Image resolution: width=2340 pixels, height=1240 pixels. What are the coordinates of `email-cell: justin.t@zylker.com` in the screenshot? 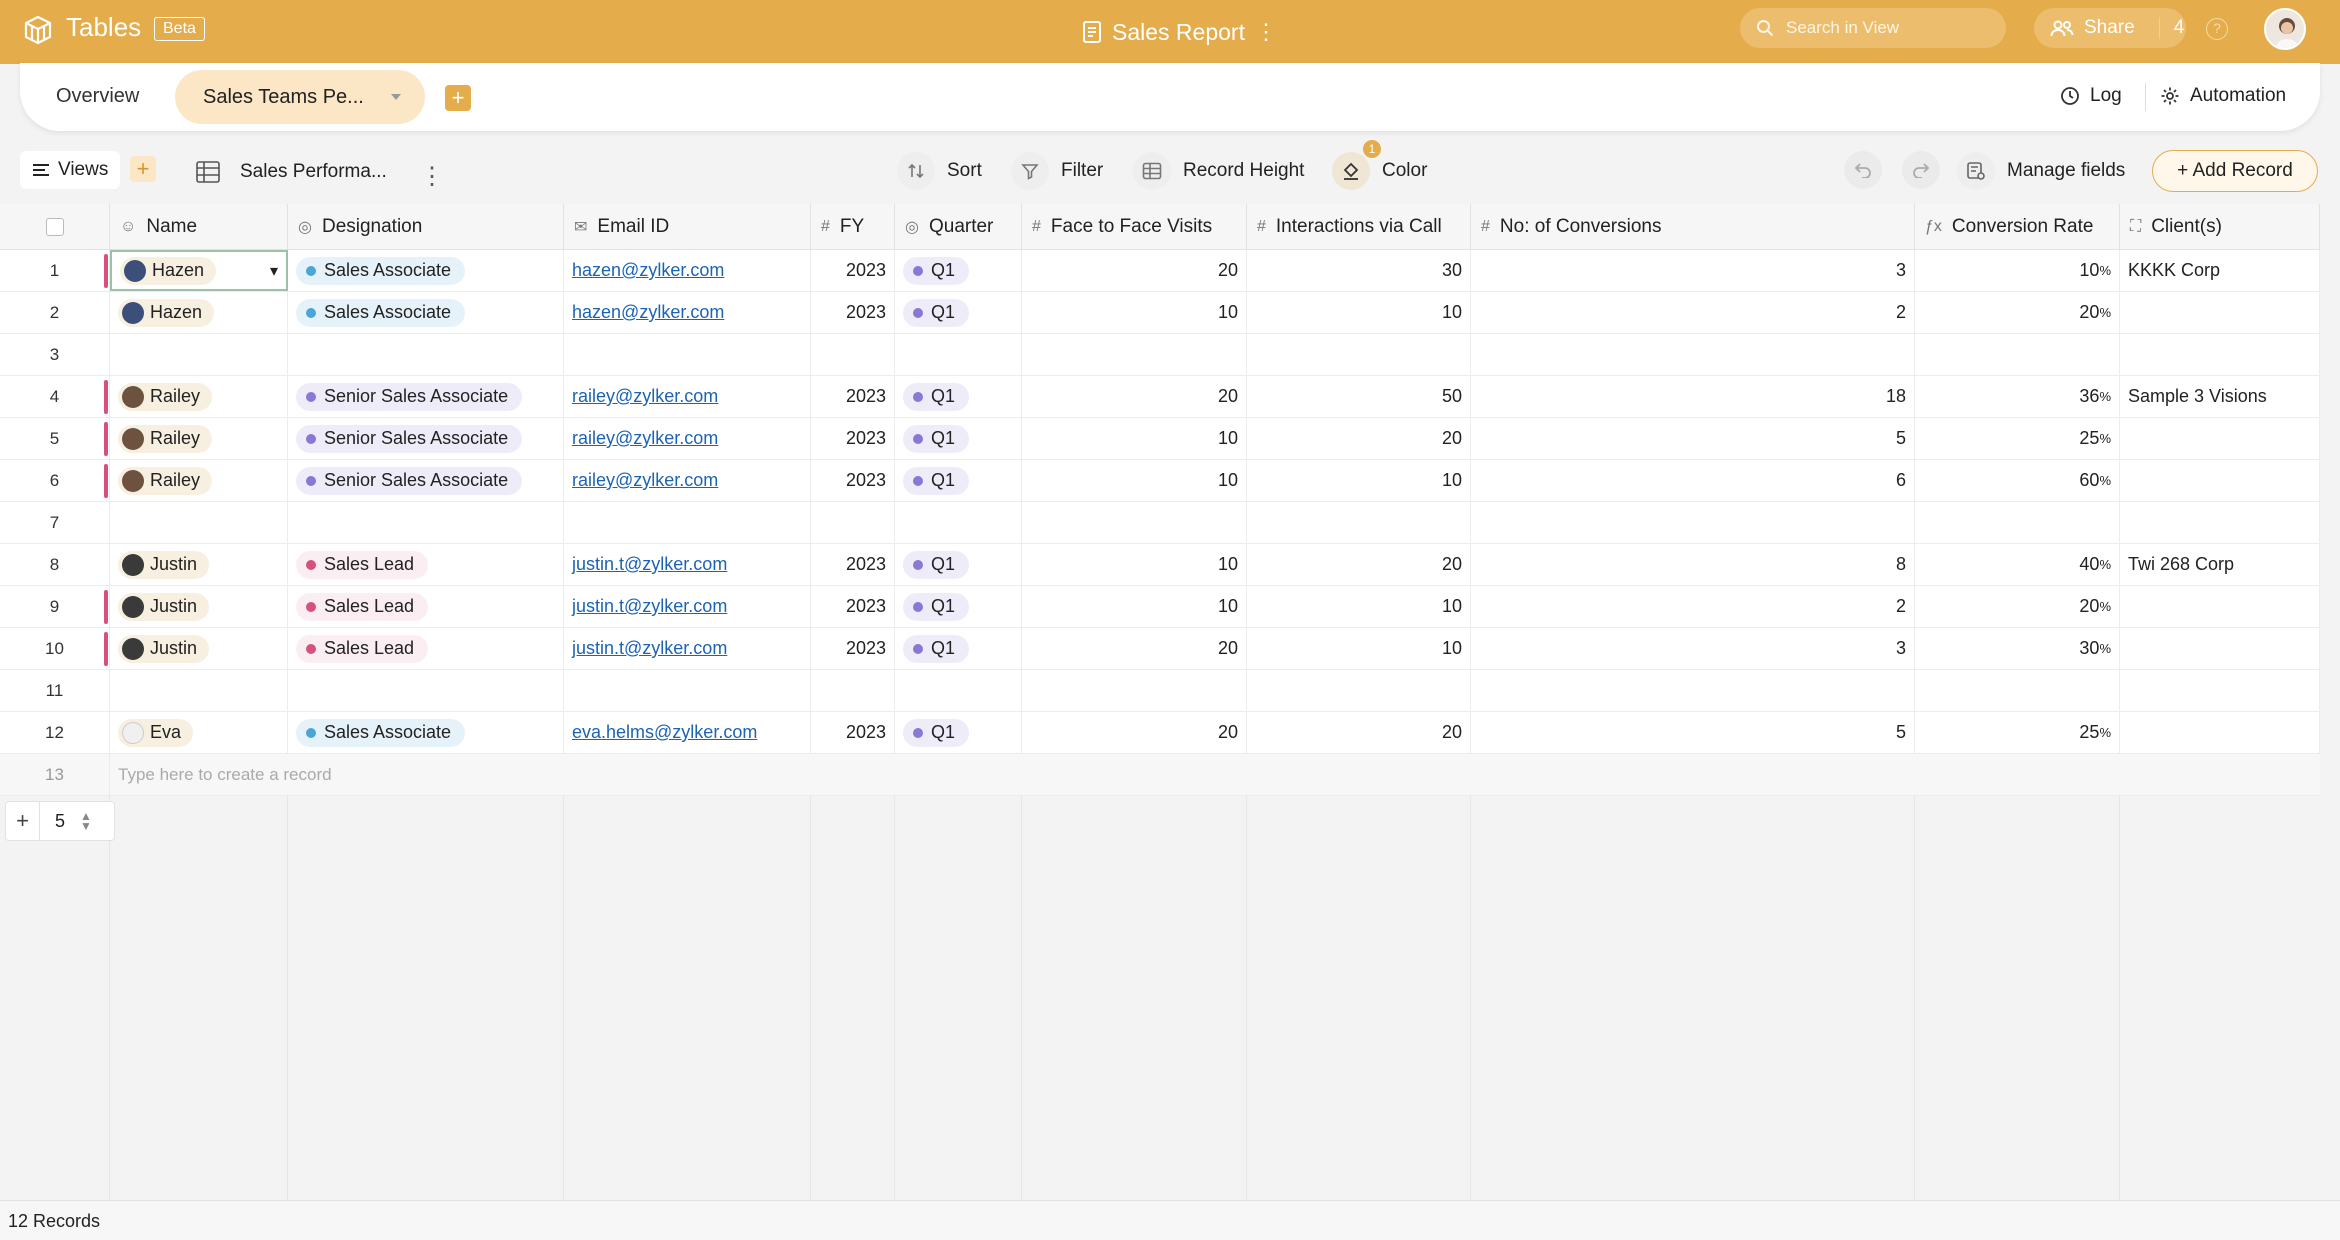 It's located at (687, 564).